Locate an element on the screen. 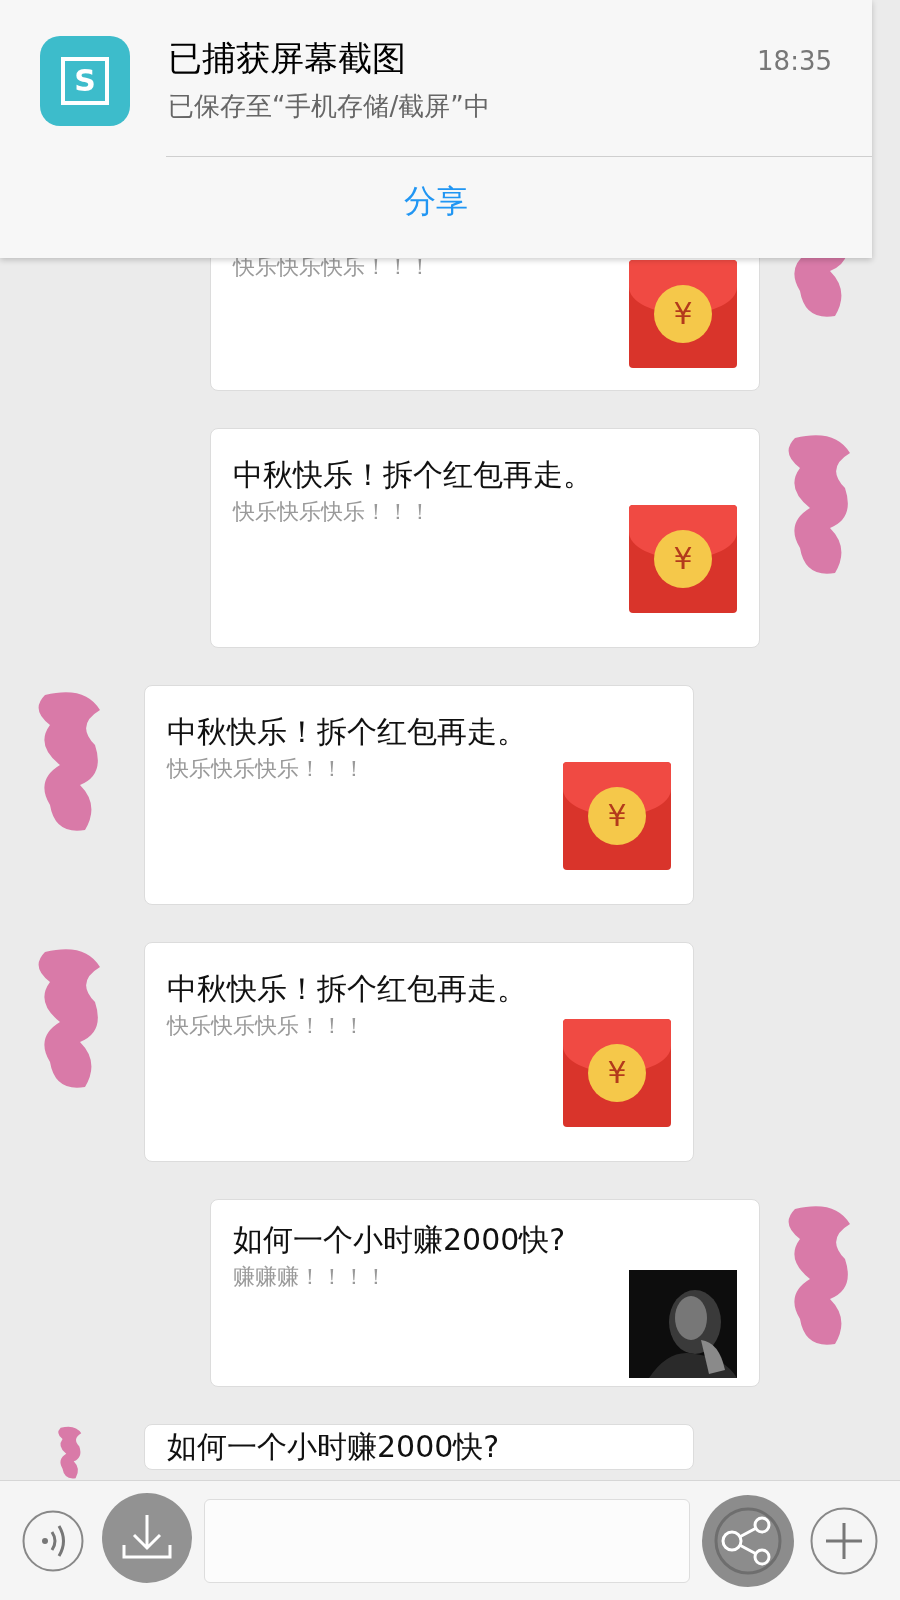 The width and height of the screenshot is (900, 1600). notification-subtitle: 已保存至“手机存储/截屏”中 is located at coordinates (329, 106).